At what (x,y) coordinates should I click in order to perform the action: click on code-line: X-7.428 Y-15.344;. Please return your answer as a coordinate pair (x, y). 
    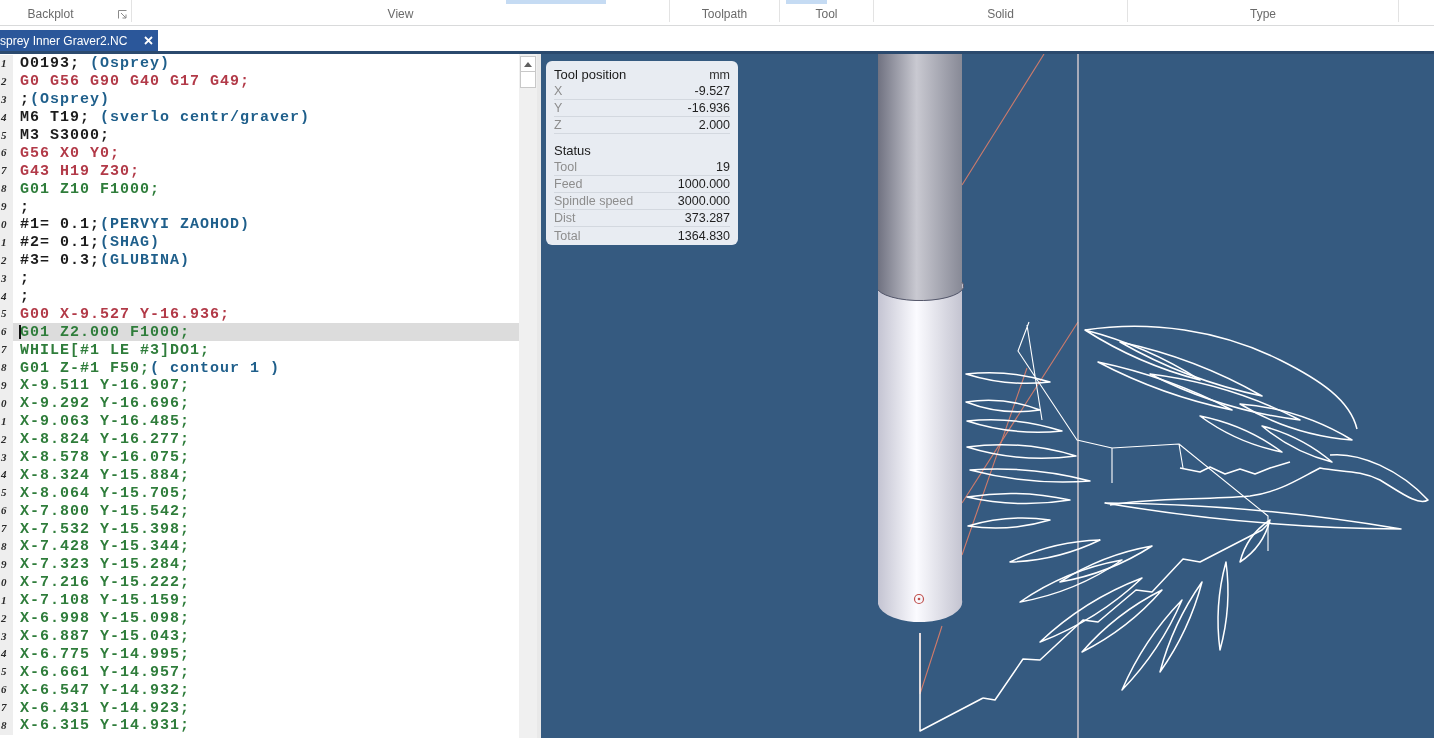
    Looking at the image, I should click on (105, 547).